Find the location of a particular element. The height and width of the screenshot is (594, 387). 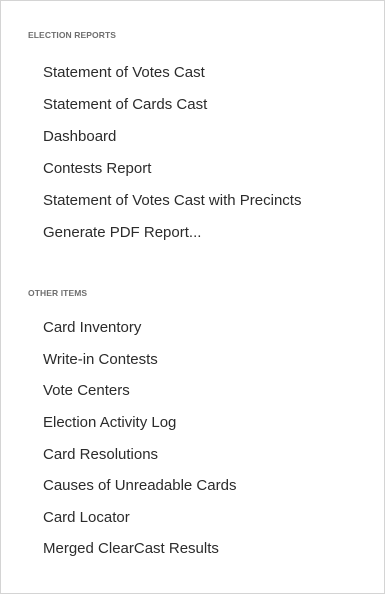

menu-item-write-in-contests: Write-in Contests is located at coordinates (100, 360).